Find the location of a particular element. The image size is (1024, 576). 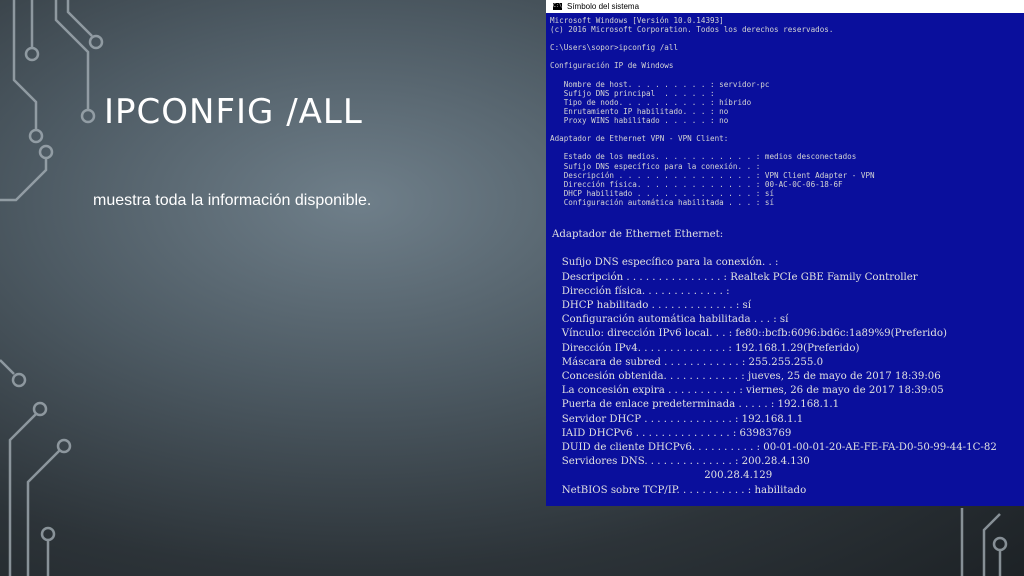

window-titlebar: C:\ Símbolo del sistema is located at coordinates (785, 6).